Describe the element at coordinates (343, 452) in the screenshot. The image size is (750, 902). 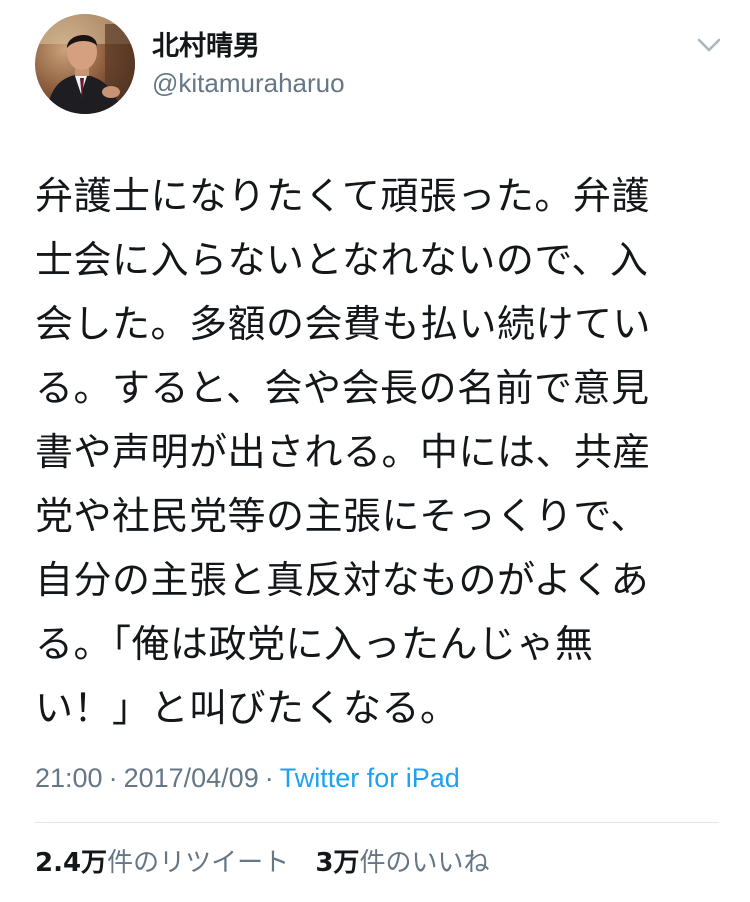
I see `tweet-text-line: 書や声明が出される。中には、共産` at that location.